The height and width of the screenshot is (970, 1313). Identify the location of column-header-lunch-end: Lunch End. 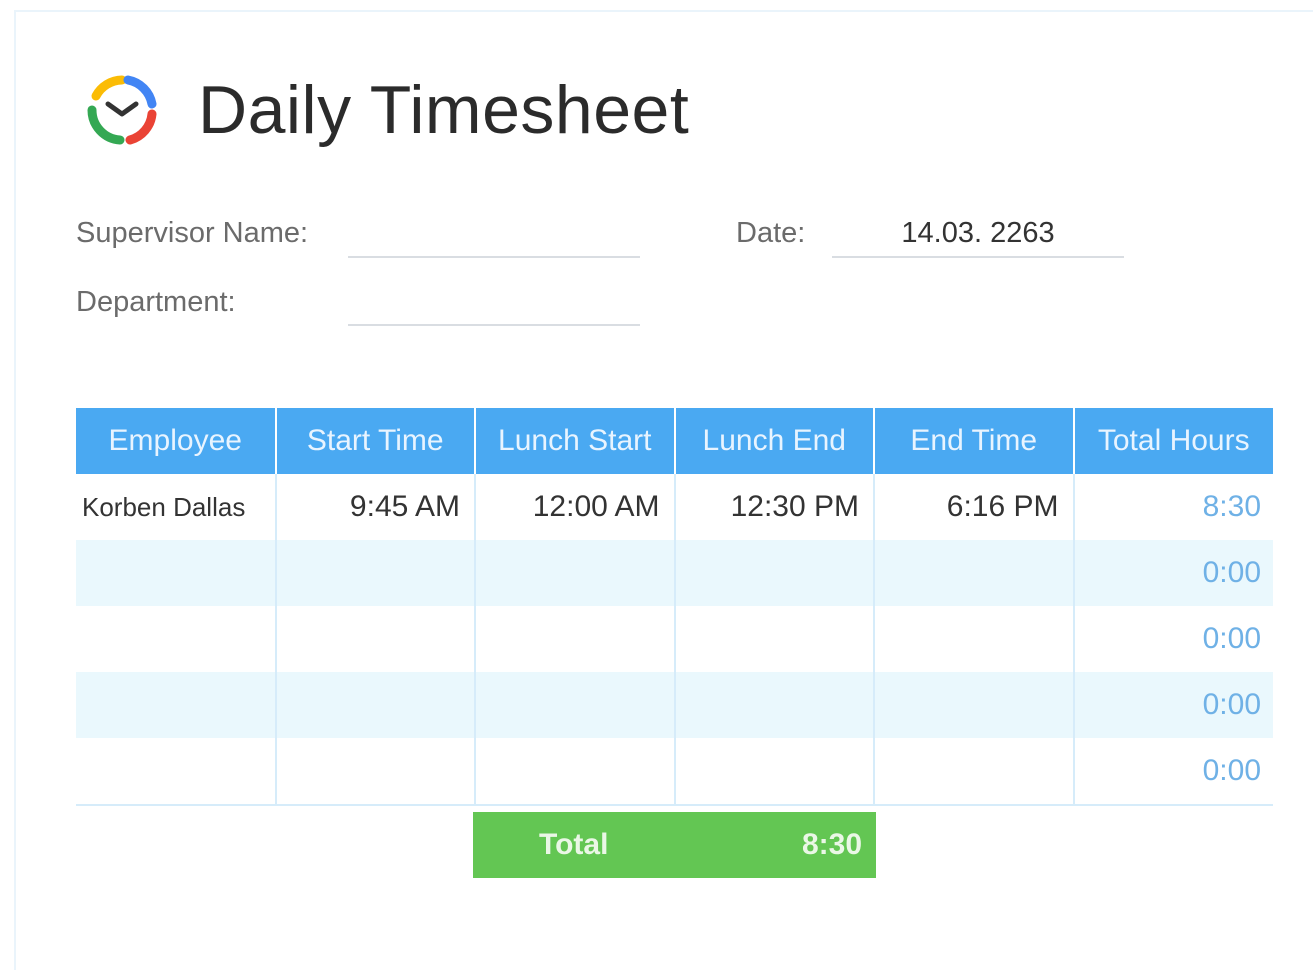
(774, 441).